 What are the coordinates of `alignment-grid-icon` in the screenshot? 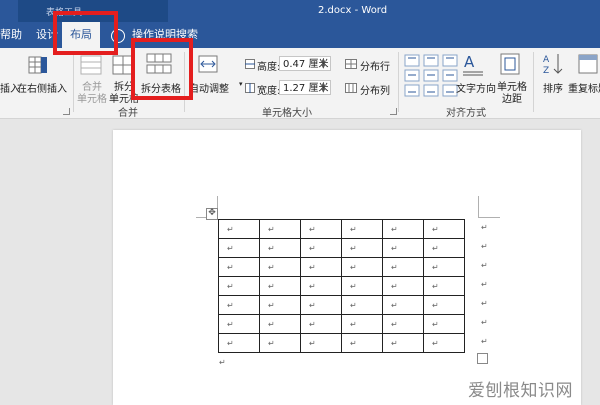 It's located at (431, 76).